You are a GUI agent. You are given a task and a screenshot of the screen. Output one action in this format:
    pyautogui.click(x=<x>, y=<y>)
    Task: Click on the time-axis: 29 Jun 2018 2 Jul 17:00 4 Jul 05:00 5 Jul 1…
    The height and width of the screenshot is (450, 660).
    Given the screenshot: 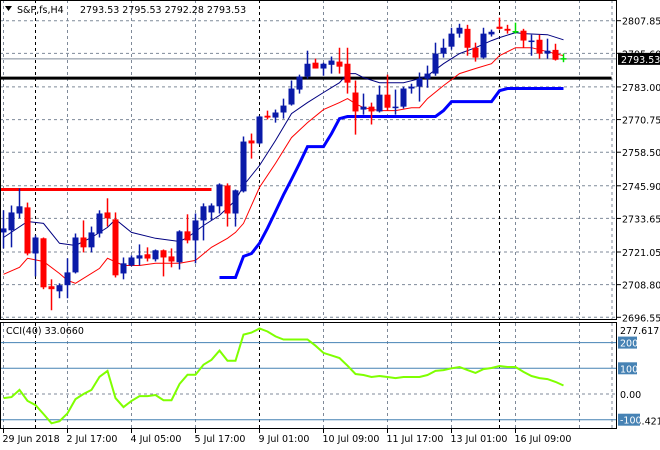 What is the action you would take?
    pyautogui.click(x=287, y=437)
    